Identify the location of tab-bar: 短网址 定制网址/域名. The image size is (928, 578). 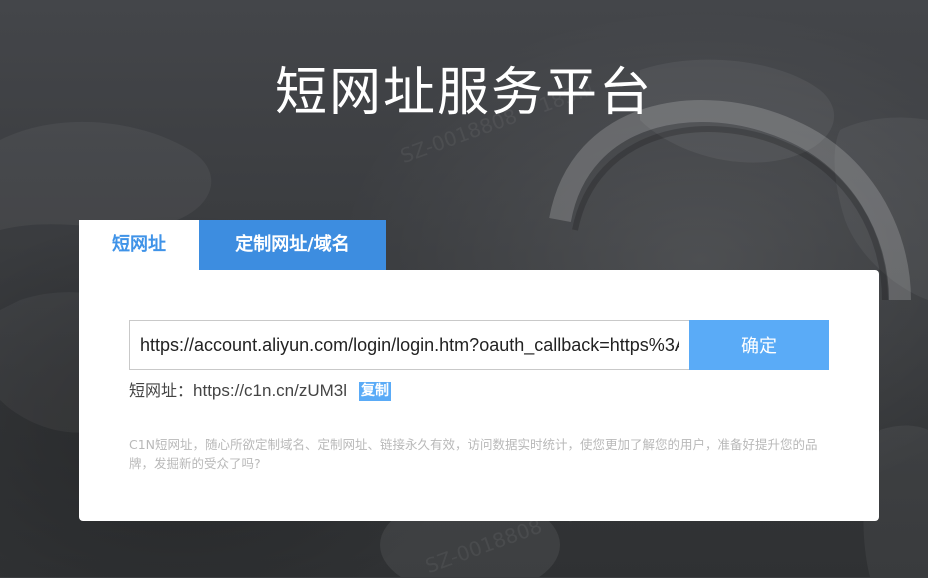
(232, 245).